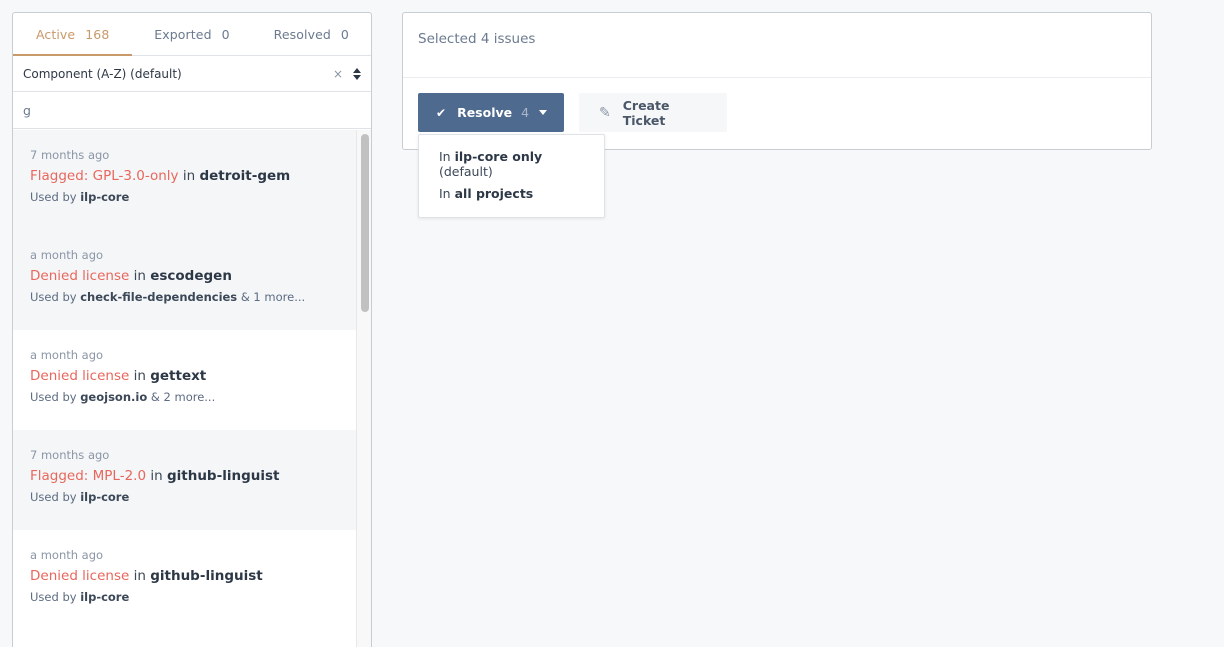 This screenshot has height=647, width=1224. Describe the element at coordinates (525, 112) in the screenshot. I see `resolve-count: 4` at that location.